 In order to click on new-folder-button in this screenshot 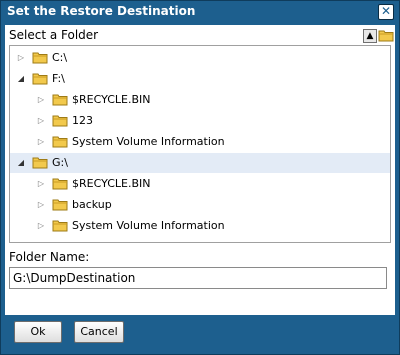, I will do `click(386, 35)`.